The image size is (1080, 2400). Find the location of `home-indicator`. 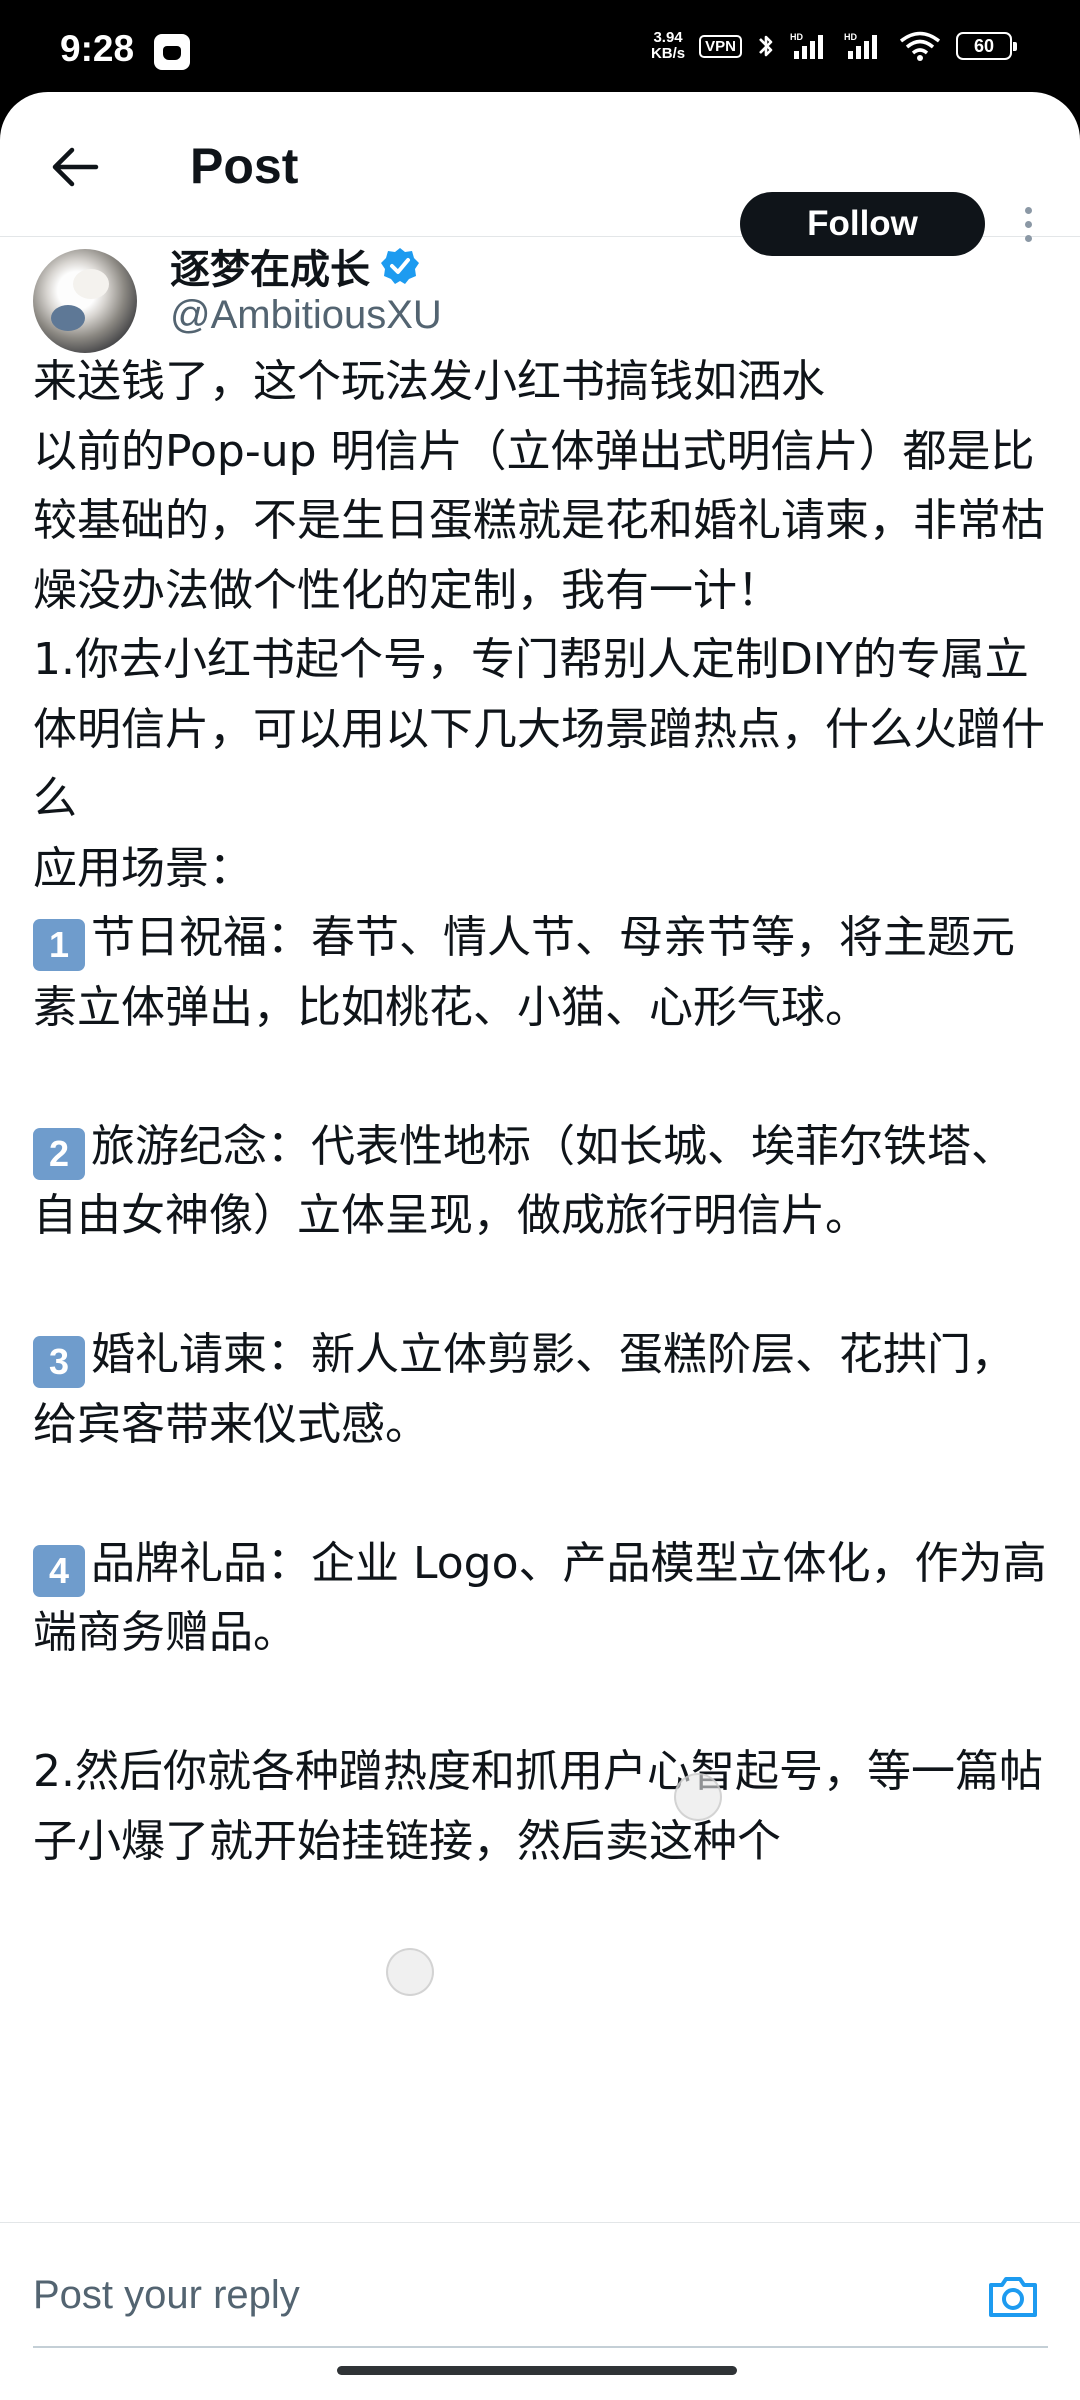

home-indicator is located at coordinates (537, 2370).